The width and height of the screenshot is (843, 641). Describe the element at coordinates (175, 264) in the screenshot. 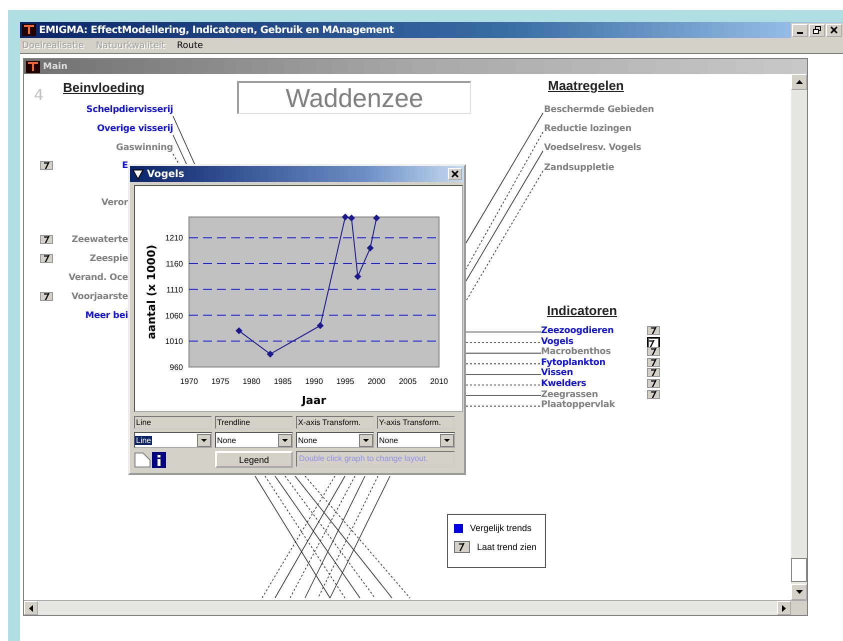

I see `y-tick-label: 1160` at that location.